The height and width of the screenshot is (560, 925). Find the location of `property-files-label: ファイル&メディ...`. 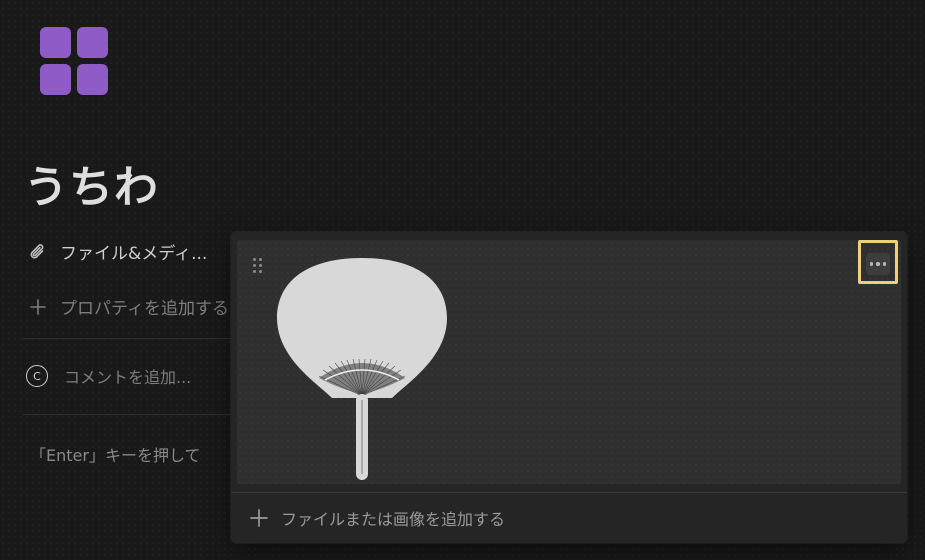

property-files-label: ファイル&メディ... is located at coordinates (134, 254).